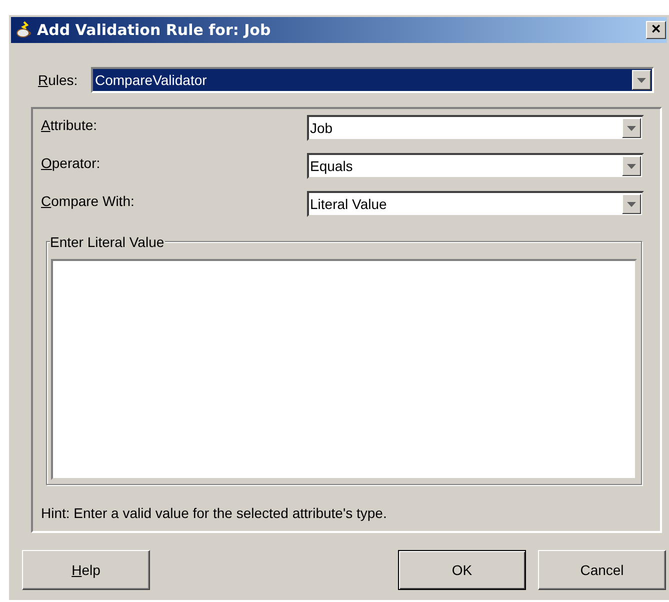  What do you see at coordinates (86, 570) in the screenshot?
I see `dialog-button: Help` at bounding box center [86, 570].